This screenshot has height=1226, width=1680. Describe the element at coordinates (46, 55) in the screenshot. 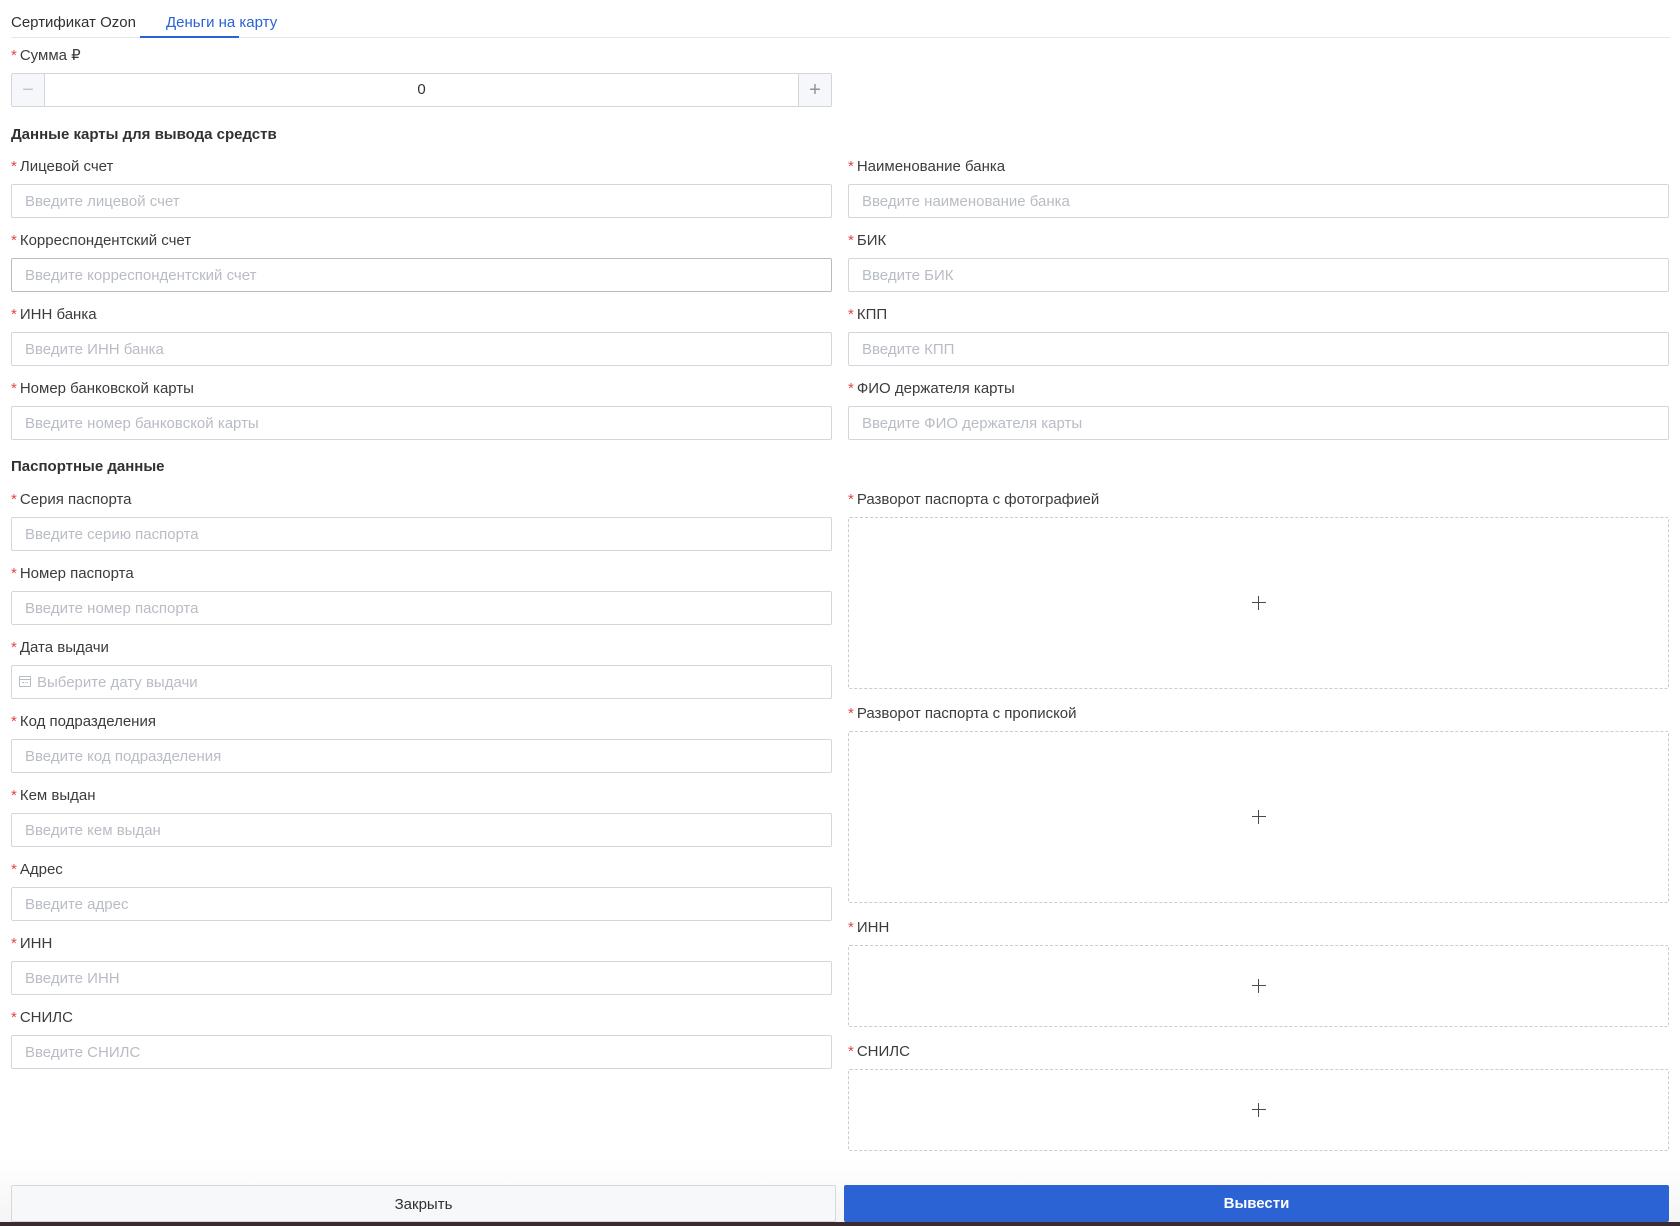

I see `amount-label: * Сумма ₽` at that location.